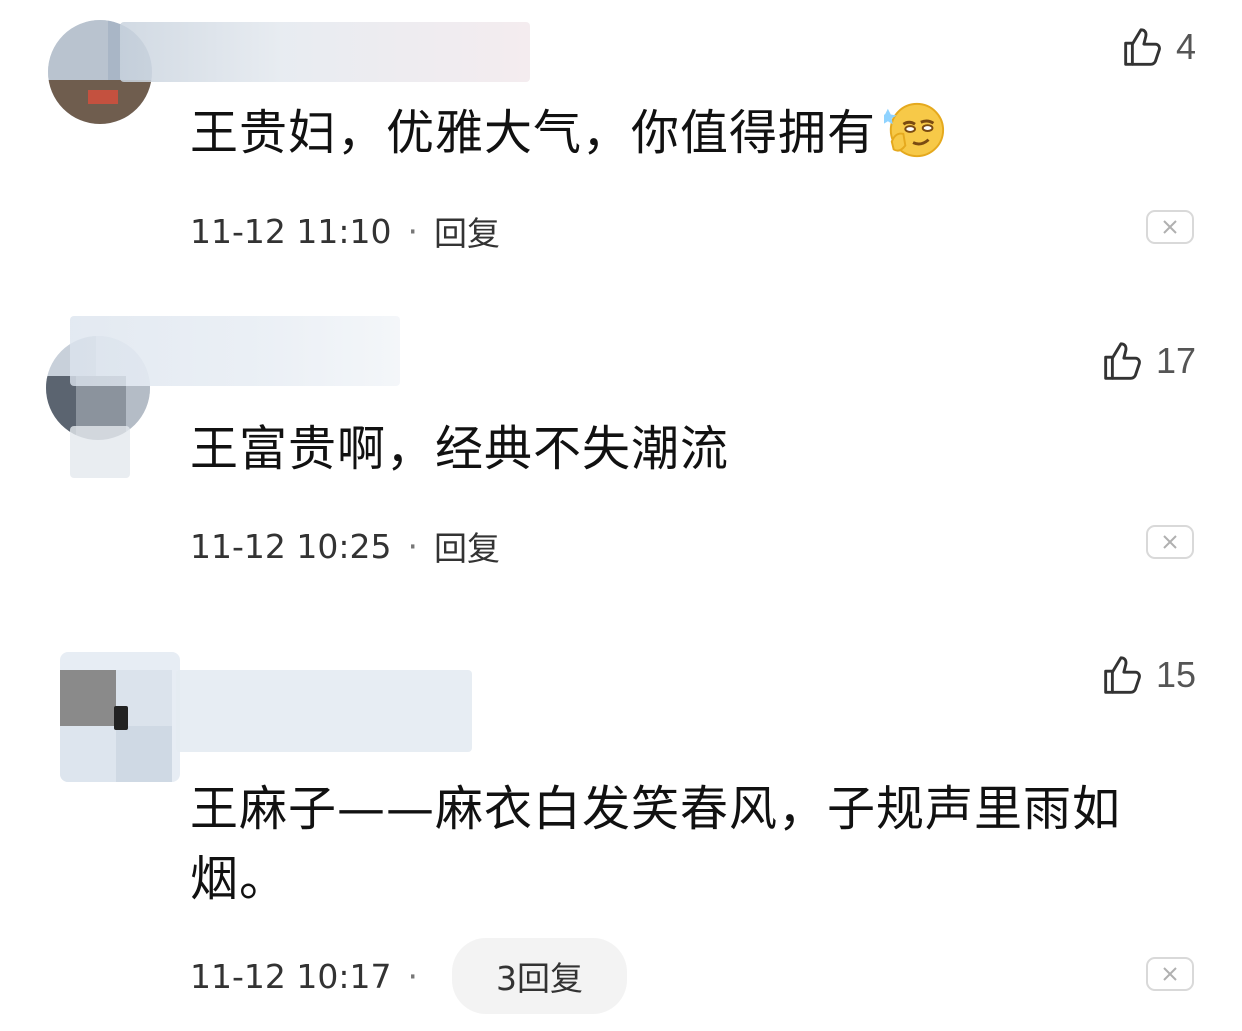 This screenshot has height=1031, width=1242. Describe the element at coordinates (291, 231) in the screenshot. I see `timestamp: 11-12 11:10` at that location.